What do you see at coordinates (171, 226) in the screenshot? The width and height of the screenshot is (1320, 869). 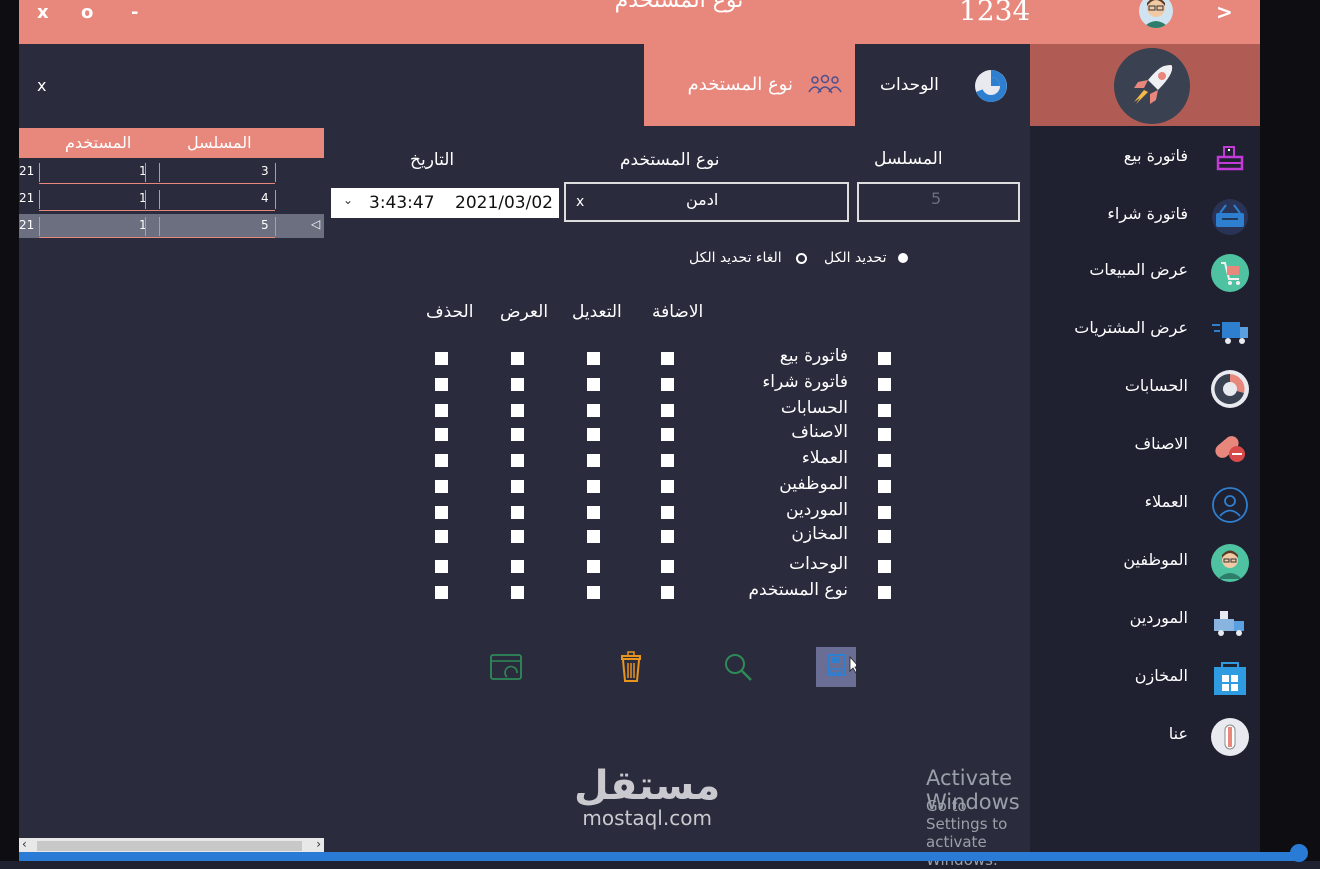 I see `table-row: 21 1 5 ◁` at bounding box center [171, 226].